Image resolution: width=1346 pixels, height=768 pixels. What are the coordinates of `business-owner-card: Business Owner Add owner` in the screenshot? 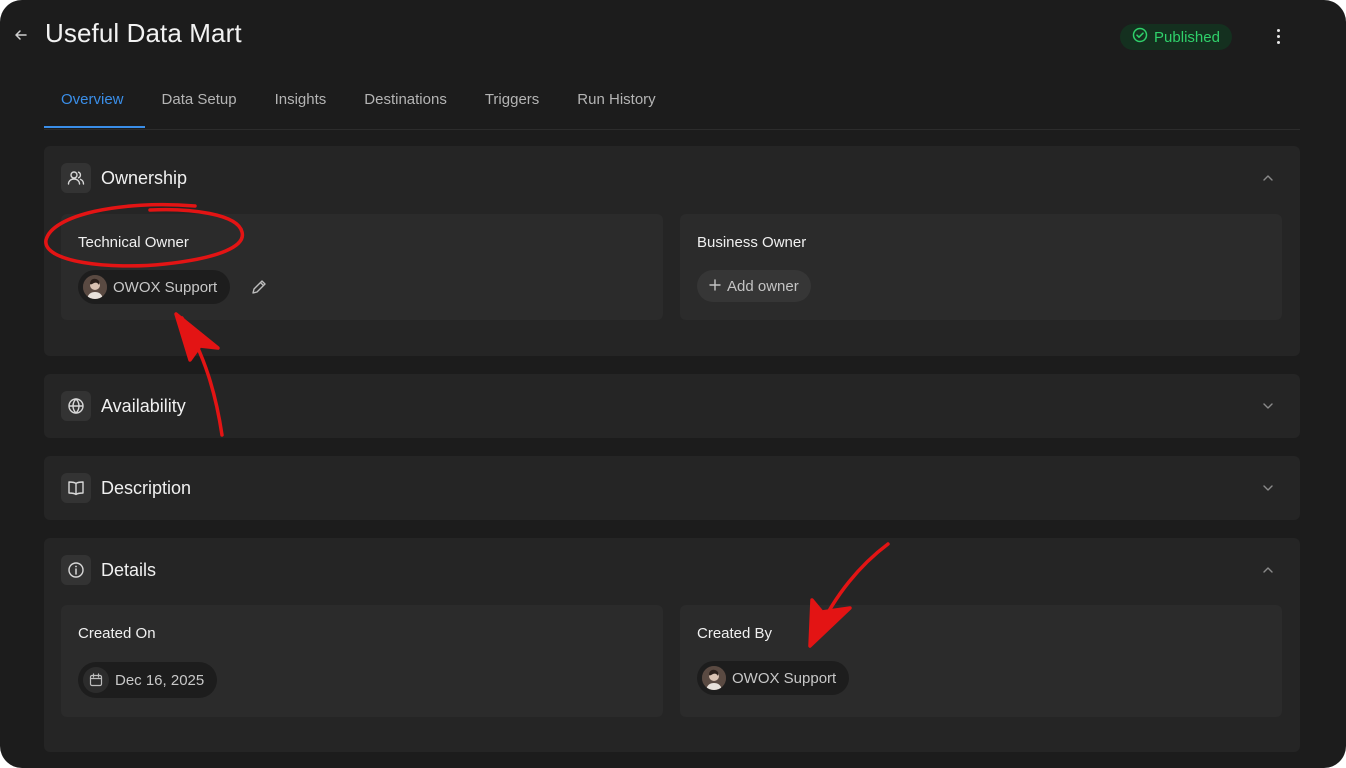 It's located at (981, 267).